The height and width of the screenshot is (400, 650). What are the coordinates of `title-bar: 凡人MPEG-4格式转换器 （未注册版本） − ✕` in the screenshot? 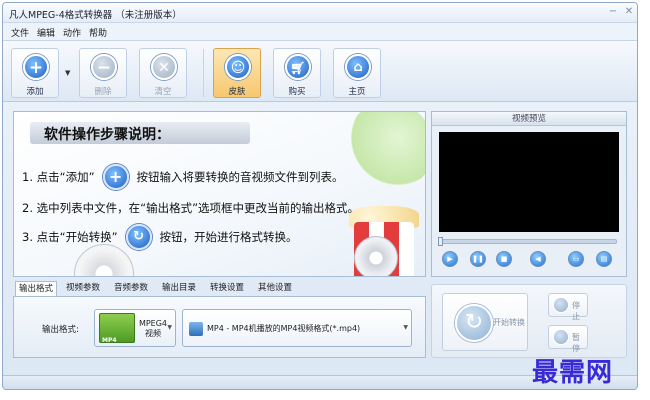 It's located at (320, 13).